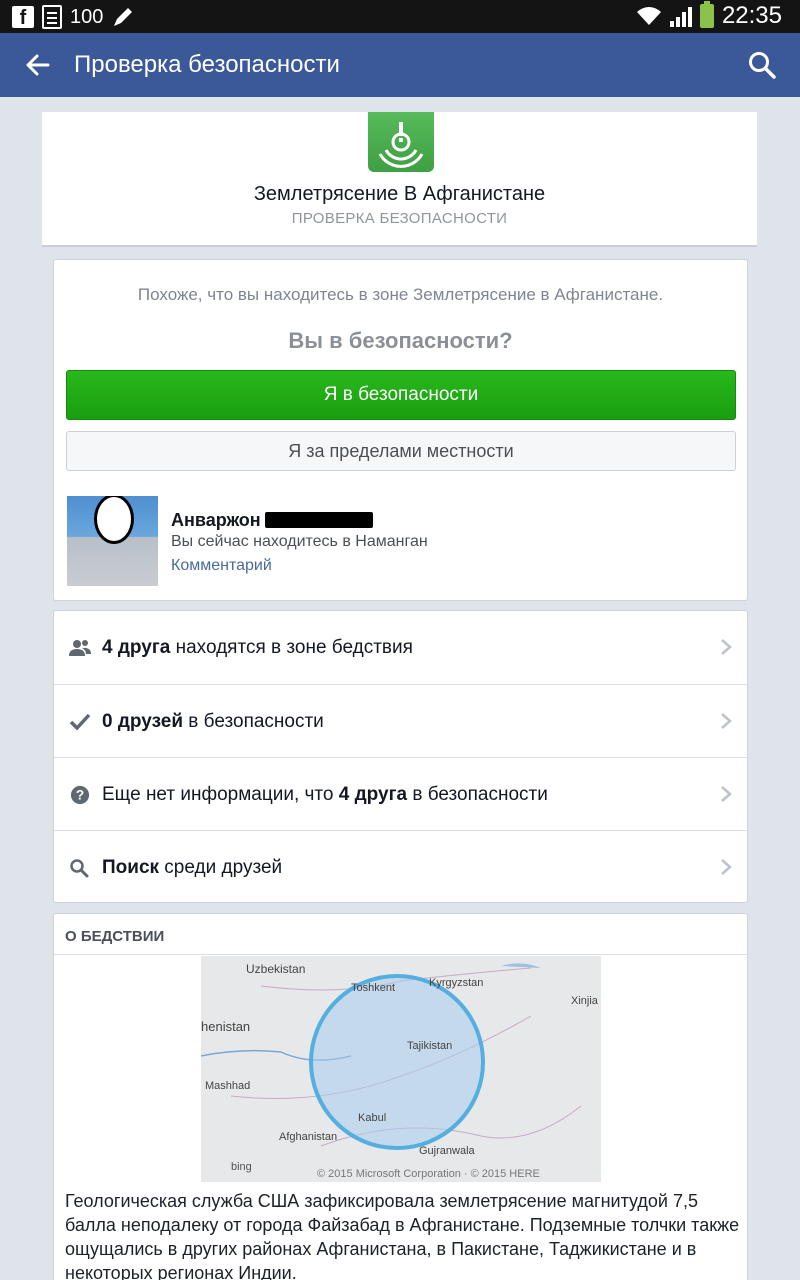 The image size is (800, 1280). I want to click on map-label-xinjiang: Xinjia, so click(585, 1001).